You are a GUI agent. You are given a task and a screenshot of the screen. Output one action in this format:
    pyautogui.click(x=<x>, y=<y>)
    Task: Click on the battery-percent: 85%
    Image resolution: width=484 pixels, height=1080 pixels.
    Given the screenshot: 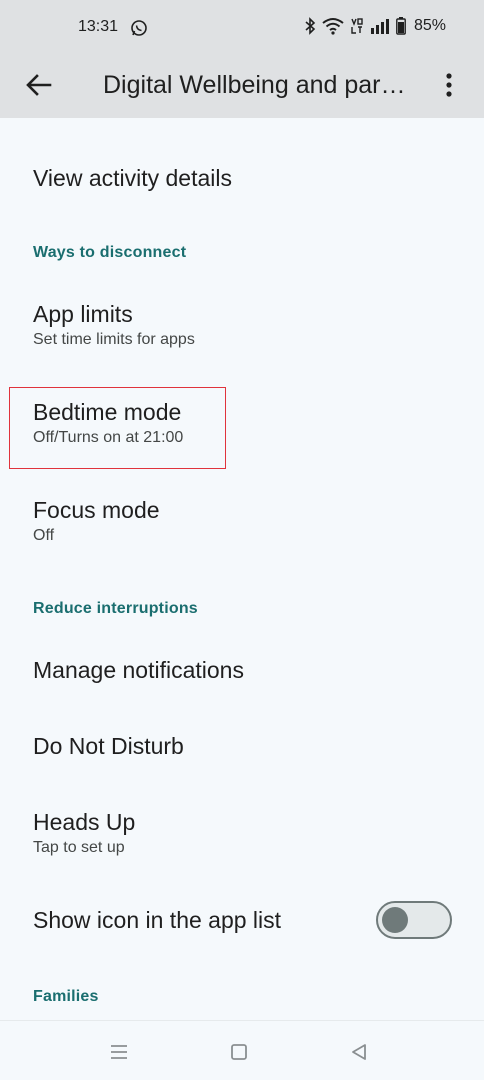 What is the action you would take?
    pyautogui.click(x=429, y=25)
    